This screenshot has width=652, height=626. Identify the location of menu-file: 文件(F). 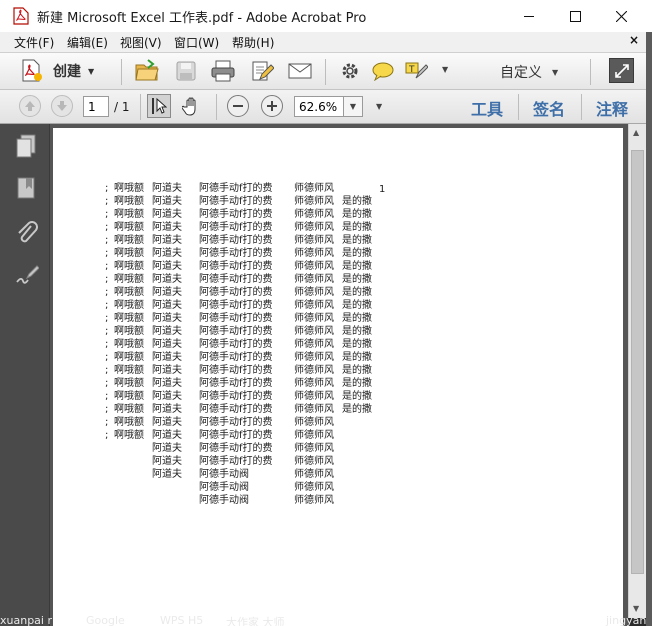
(34, 42).